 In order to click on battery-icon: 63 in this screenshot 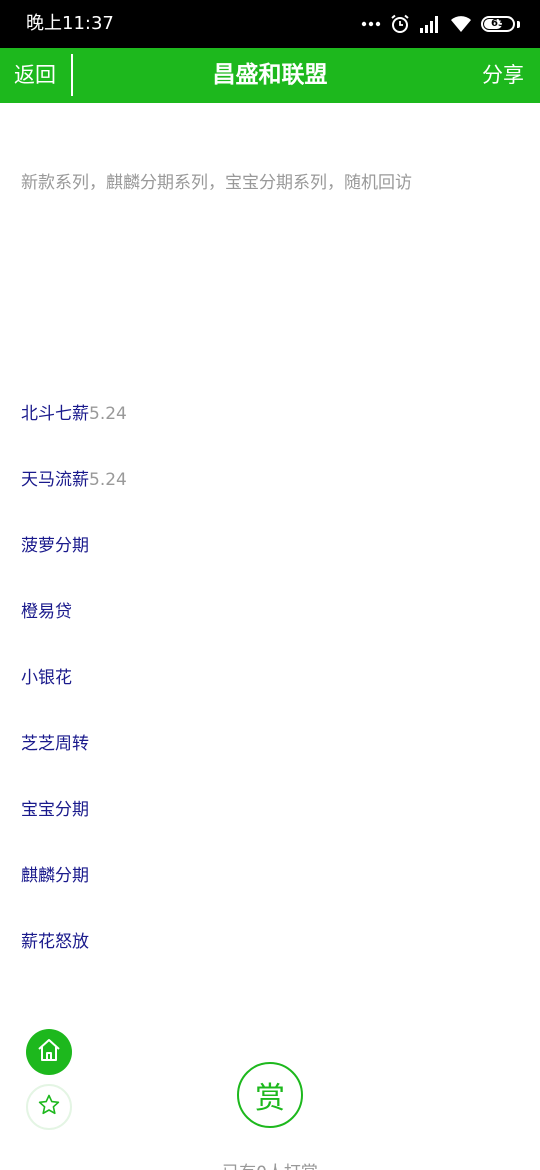, I will do `click(498, 24)`.